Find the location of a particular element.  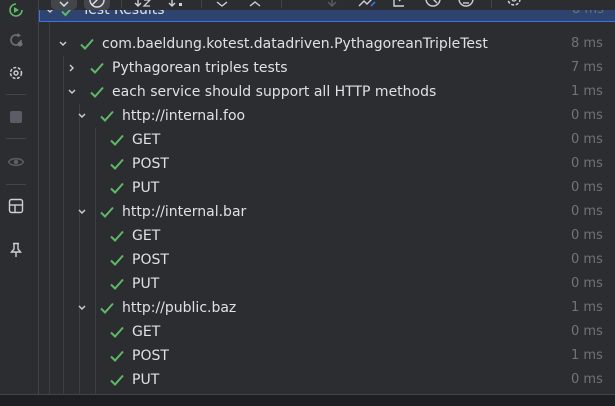

history-clock-icon is located at coordinates (466, 5).